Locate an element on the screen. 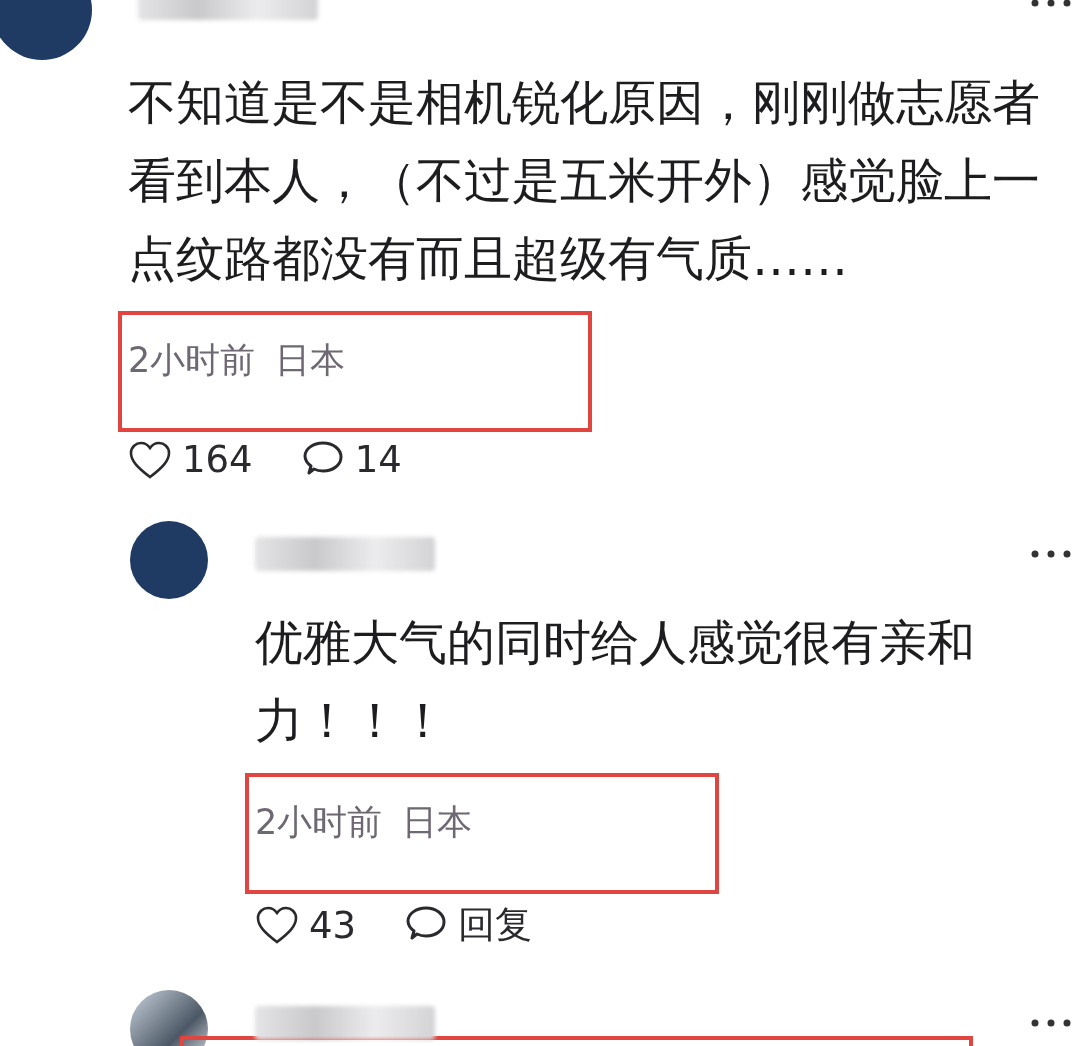 The image size is (1092, 1046). like-button: 43 is located at coordinates (306, 925).